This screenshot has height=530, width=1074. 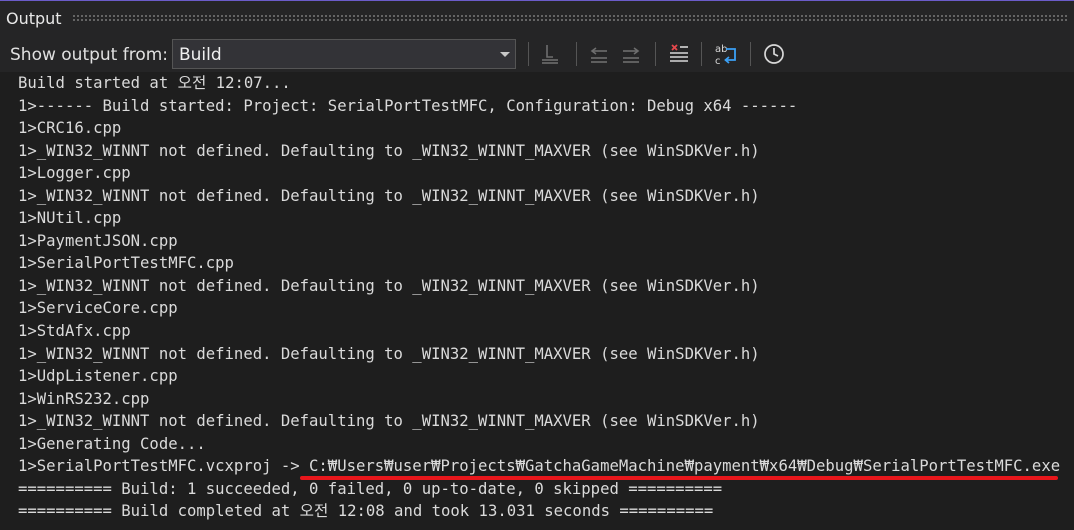 I want to click on toggle-timestamp-icon, so click(x=774, y=54).